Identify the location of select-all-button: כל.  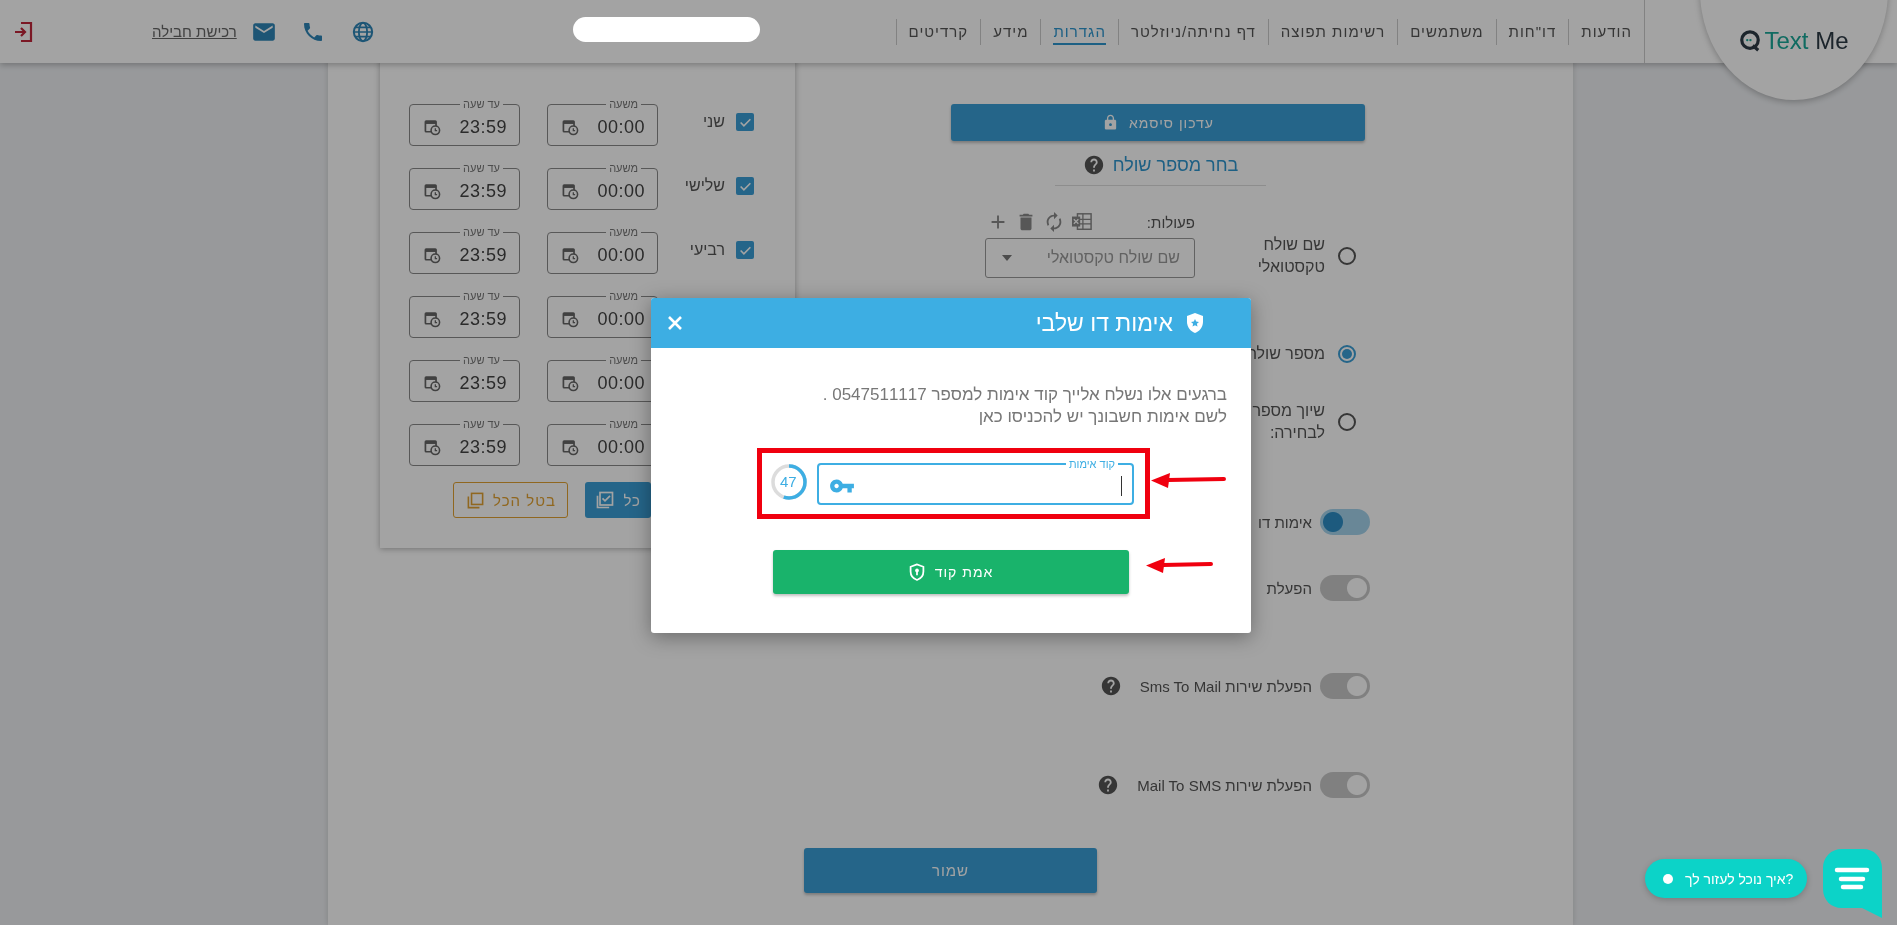
(618, 500).